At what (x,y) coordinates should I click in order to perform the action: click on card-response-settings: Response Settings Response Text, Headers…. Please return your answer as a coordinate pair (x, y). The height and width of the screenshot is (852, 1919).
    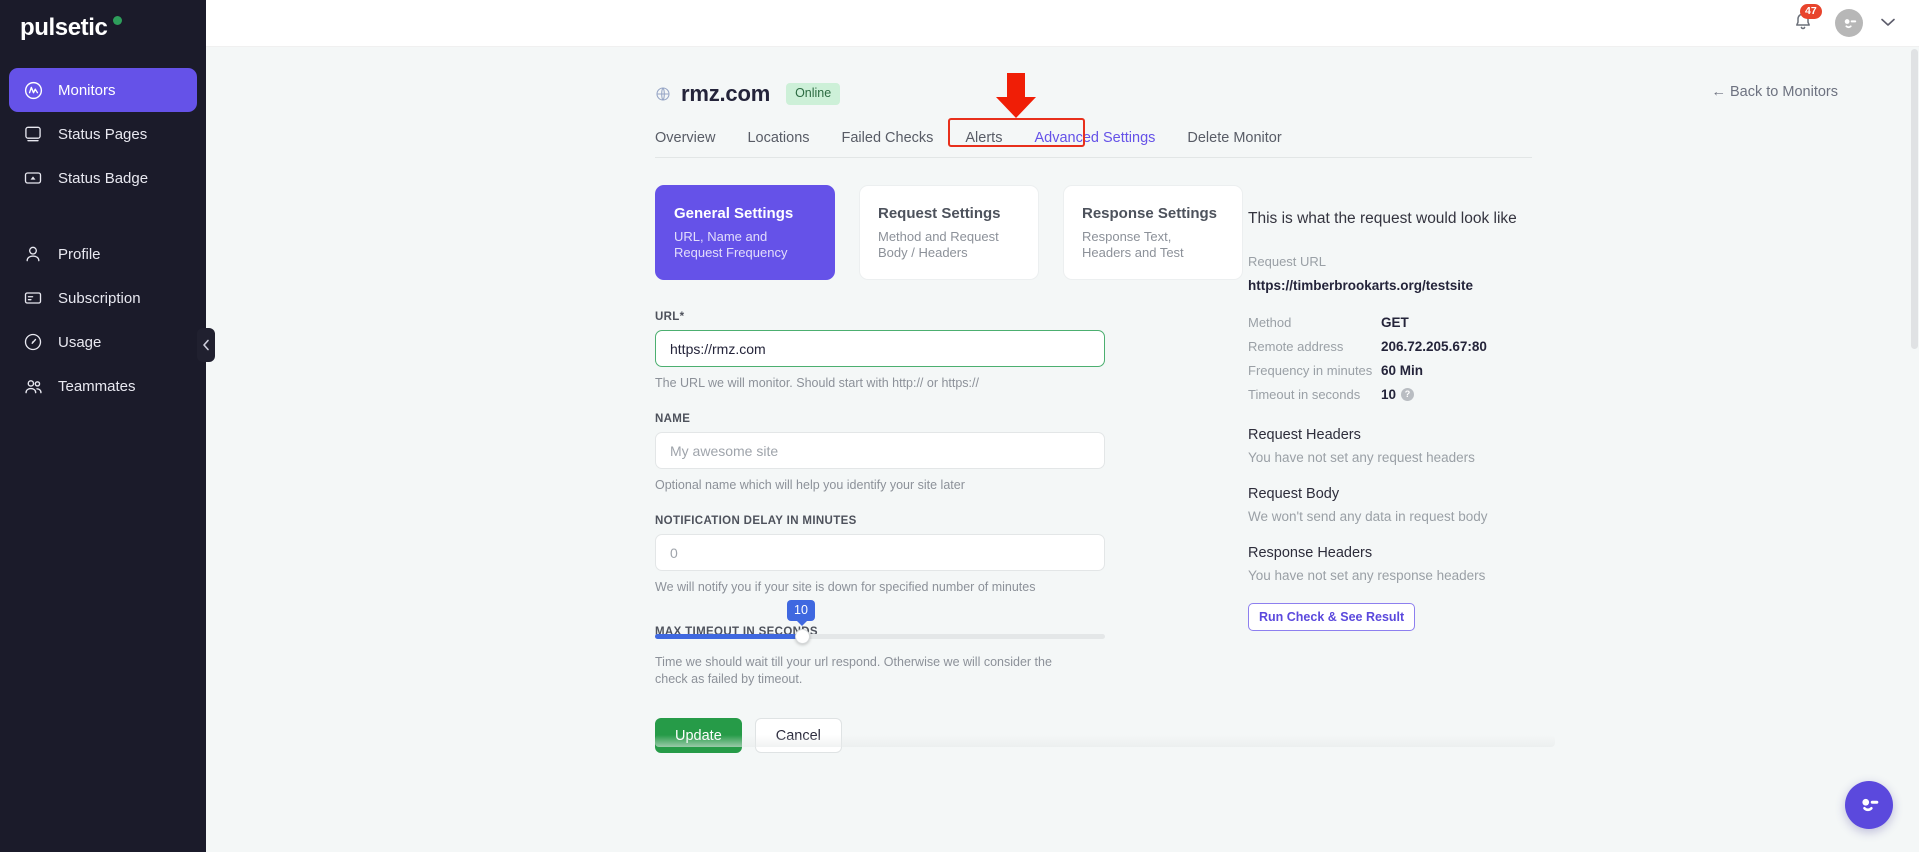
    Looking at the image, I should click on (1153, 232).